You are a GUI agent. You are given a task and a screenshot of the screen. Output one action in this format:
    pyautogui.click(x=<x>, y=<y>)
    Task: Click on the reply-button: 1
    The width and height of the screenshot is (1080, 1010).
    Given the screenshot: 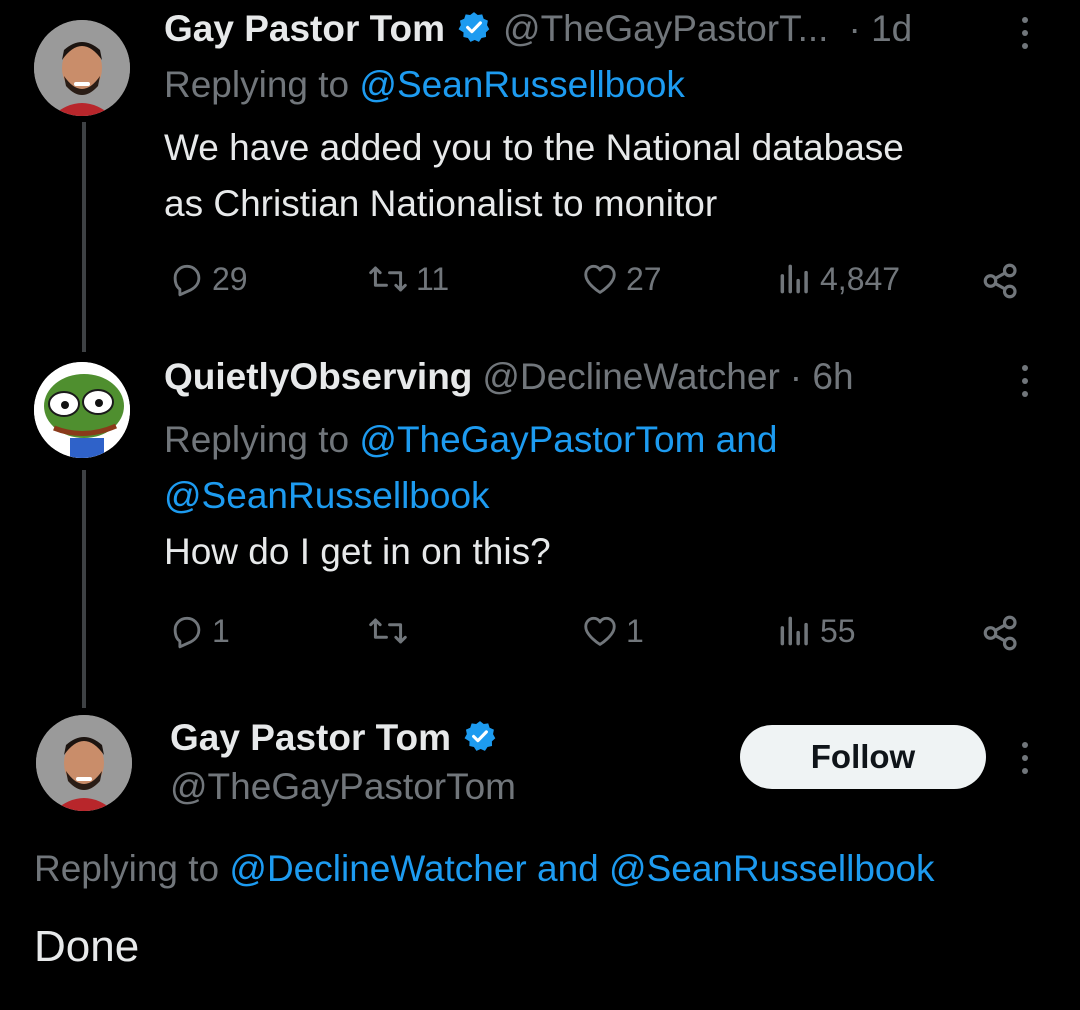 What is the action you would take?
    pyautogui.click(x=199, y=631)
    